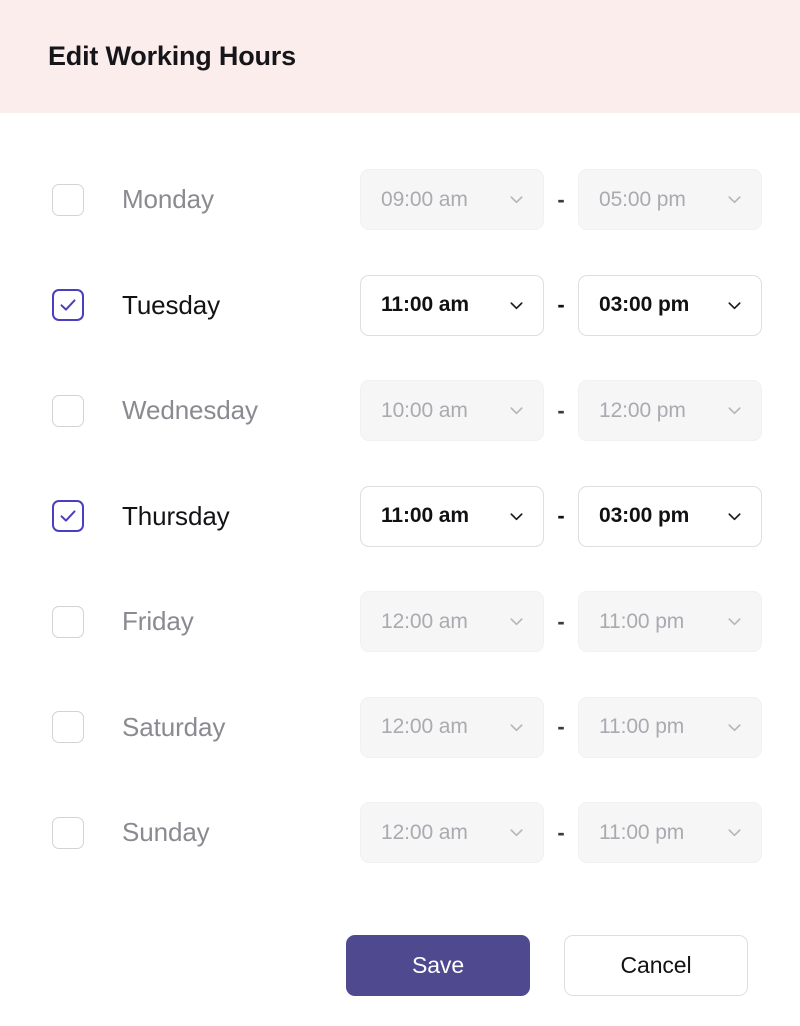 The width and height of the screenshot is (800, 1026). Describe the element at coordinates (166, 832) in the screenshot. I see `day-label-sunday: Sunday` at that location.